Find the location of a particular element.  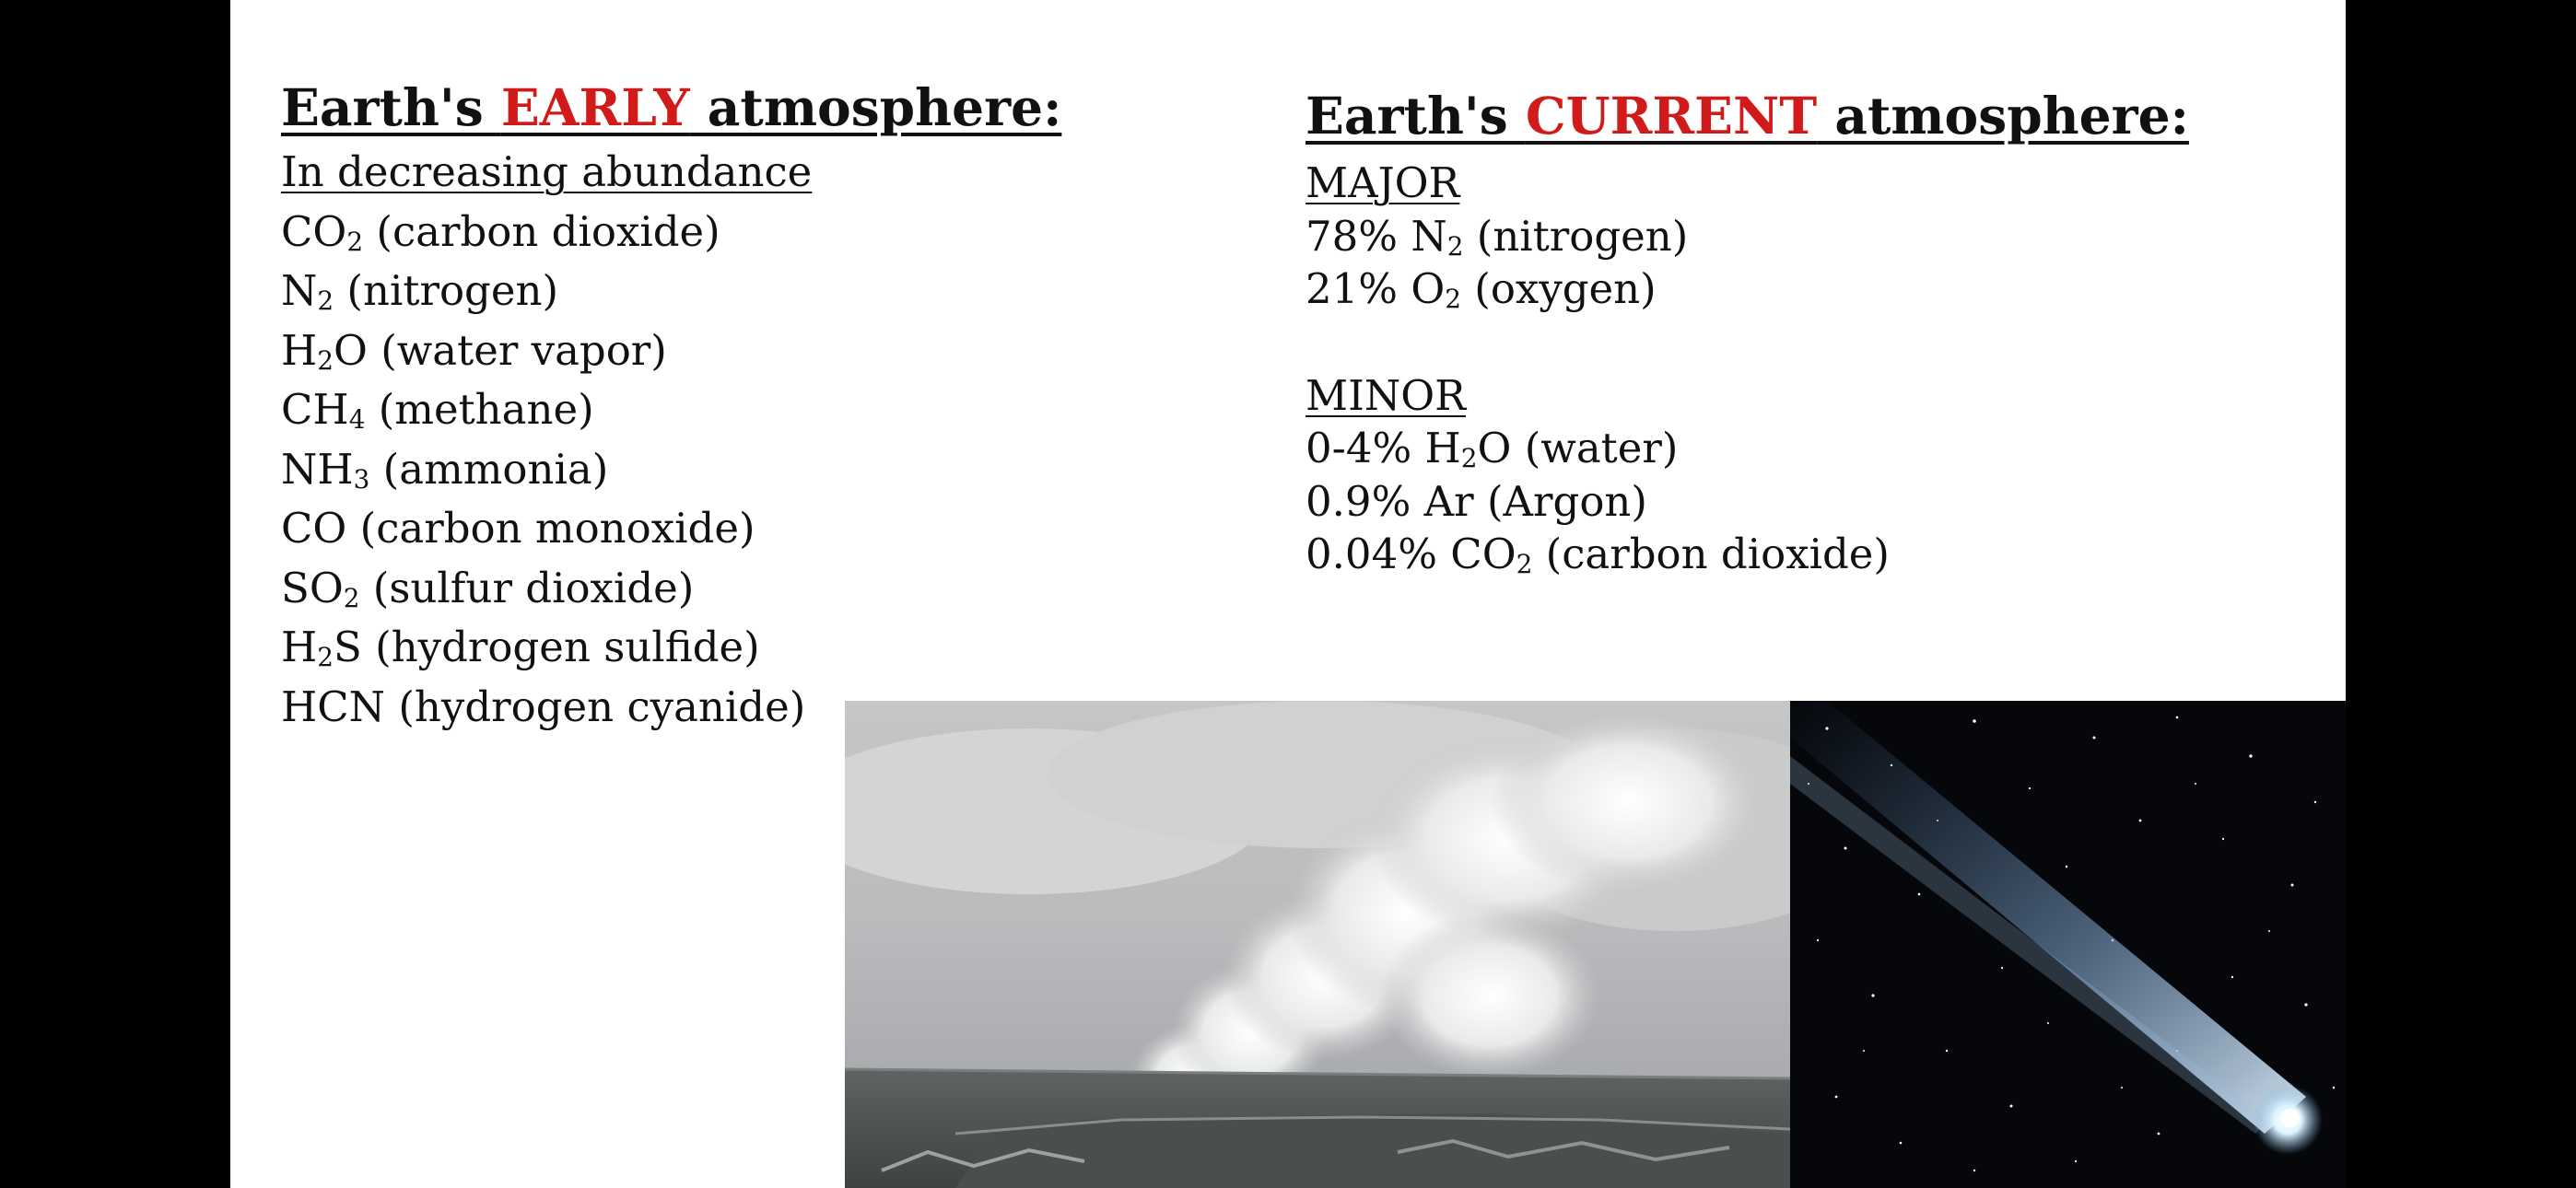

major-gas-item: 21% O2 (oxygen) is located at coordinates (1481, 289).